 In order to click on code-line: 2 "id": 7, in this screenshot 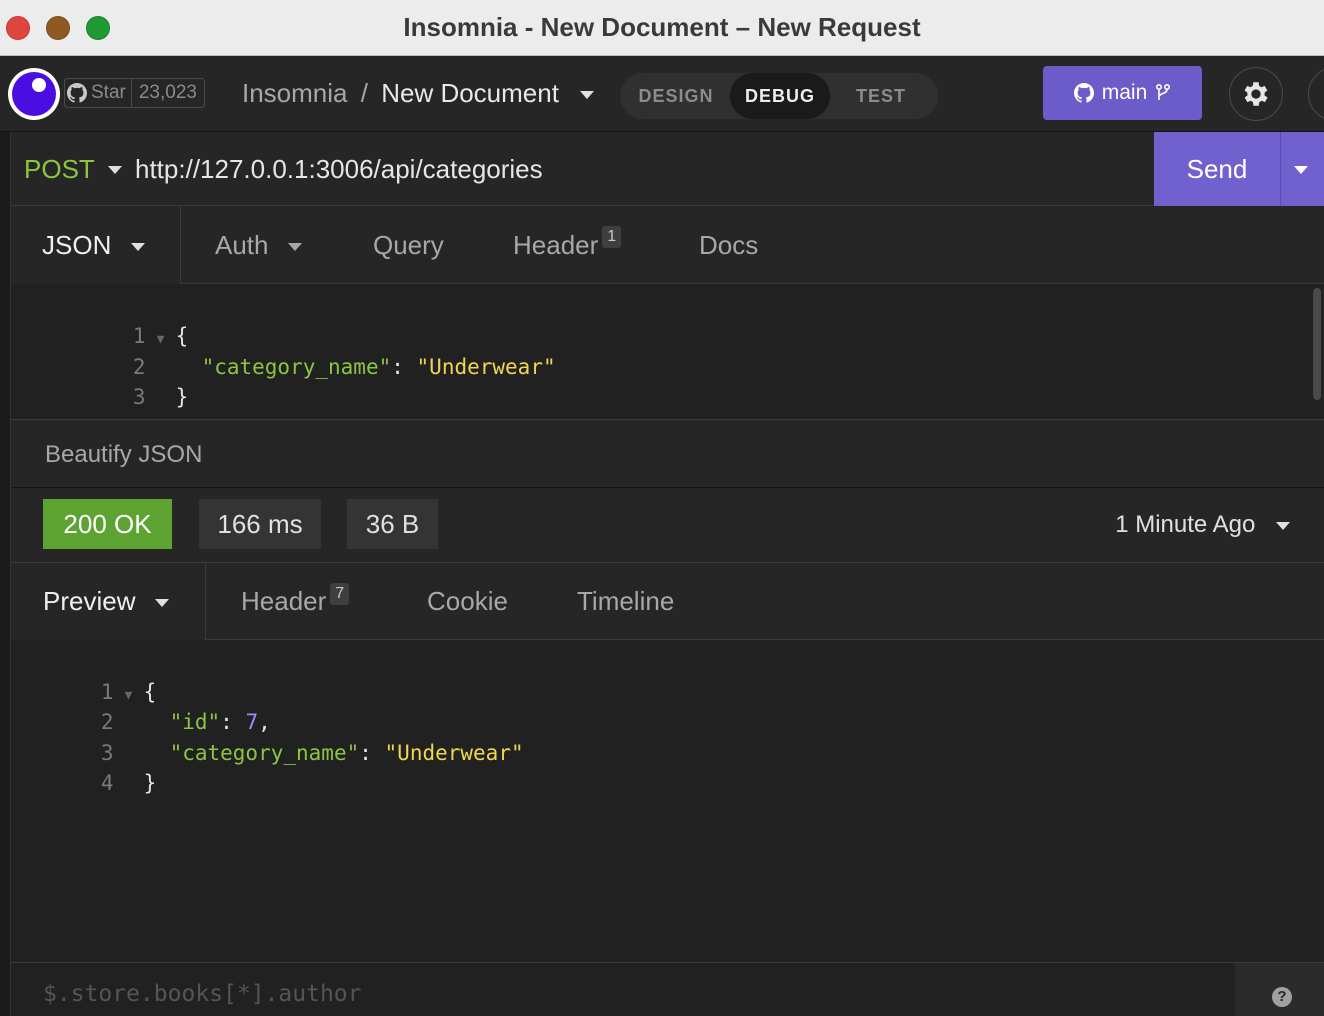, I will do `click(141, 705)`.